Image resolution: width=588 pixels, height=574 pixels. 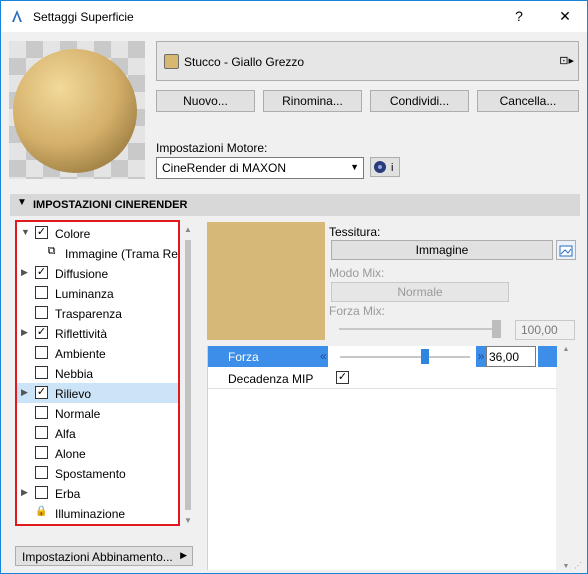 What do you see at coordinates (188, 375) in the screenshot?
I see `scrollbar-thumb` at bounding box center [188, 375].